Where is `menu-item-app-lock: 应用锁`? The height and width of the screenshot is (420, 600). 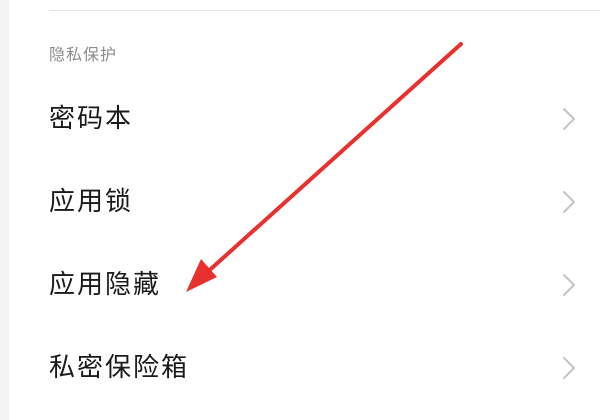 menu-item-app-lock: 应用锁 is located at coordinates (304, 202).